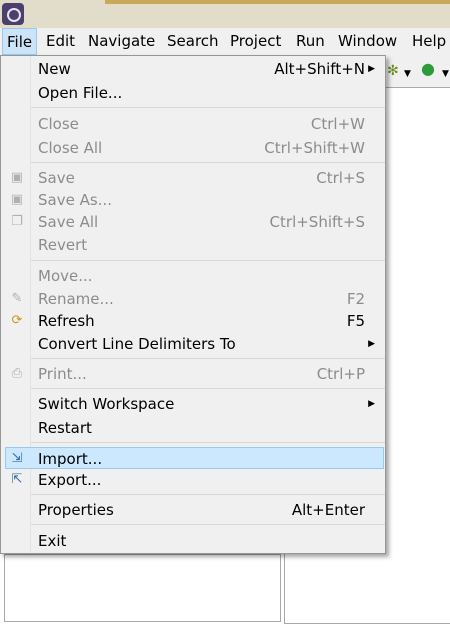  Describe the element at coordinates (70, 148) in the screenshot. I see `menu-item-label: Close All` at that location.